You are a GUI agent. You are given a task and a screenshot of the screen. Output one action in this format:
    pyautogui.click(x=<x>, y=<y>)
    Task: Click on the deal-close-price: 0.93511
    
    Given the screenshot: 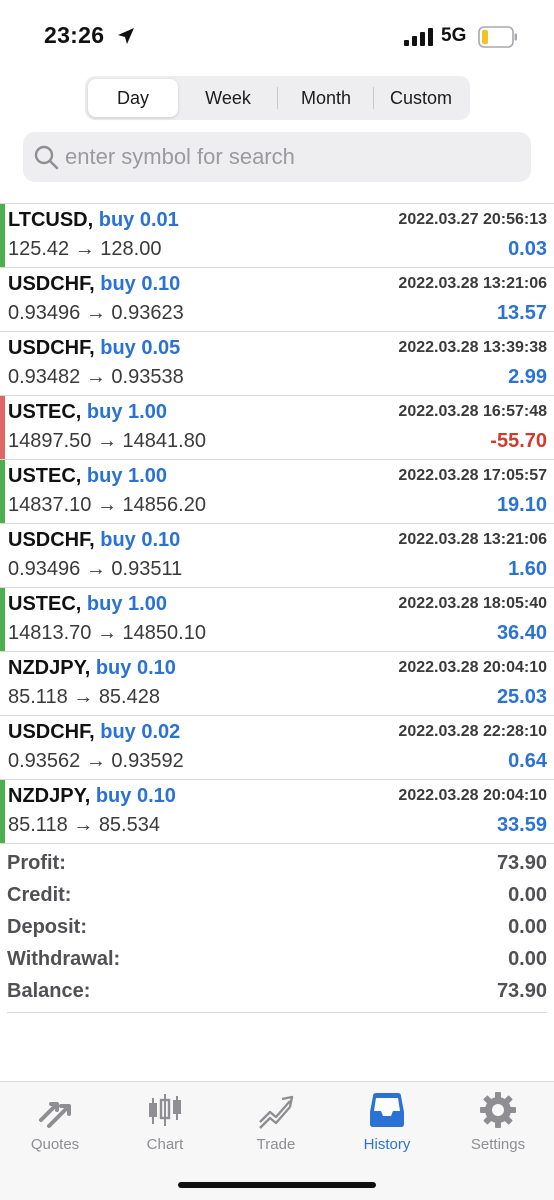 What is the action you would take?
    pyautogui.click(x=147, y=569)
    